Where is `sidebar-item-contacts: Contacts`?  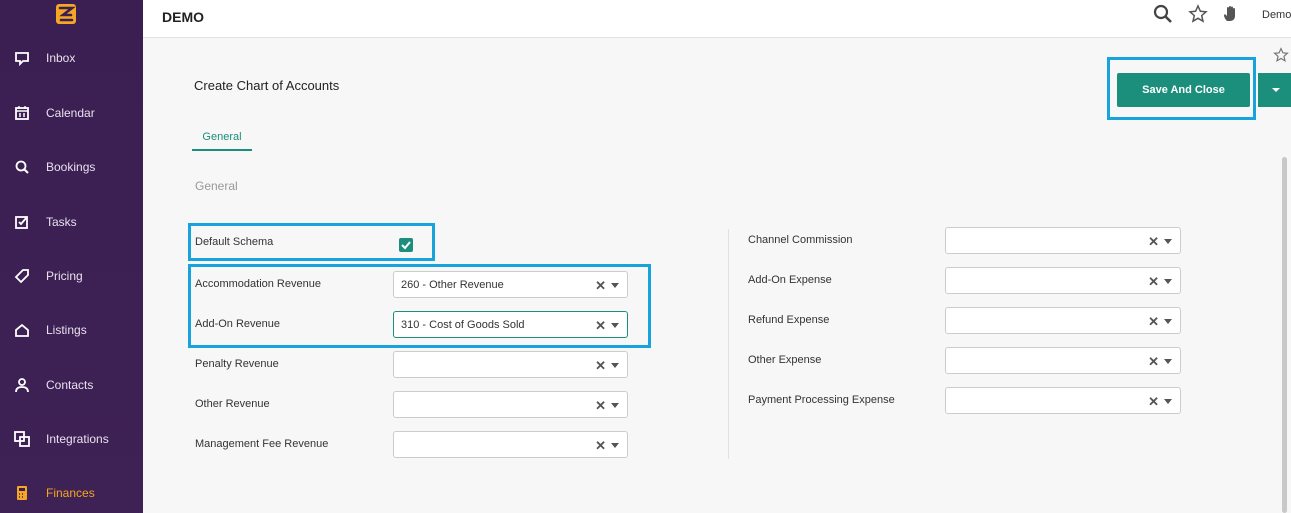
sidebar-item-contacts: Contacts is located at coordinates (71, 385).